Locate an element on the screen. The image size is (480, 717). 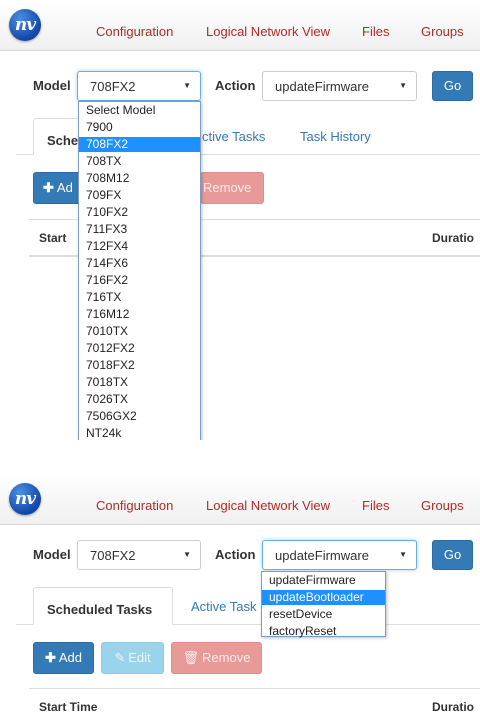
col-start-time: Start Time is located at coordinates (68, 707).